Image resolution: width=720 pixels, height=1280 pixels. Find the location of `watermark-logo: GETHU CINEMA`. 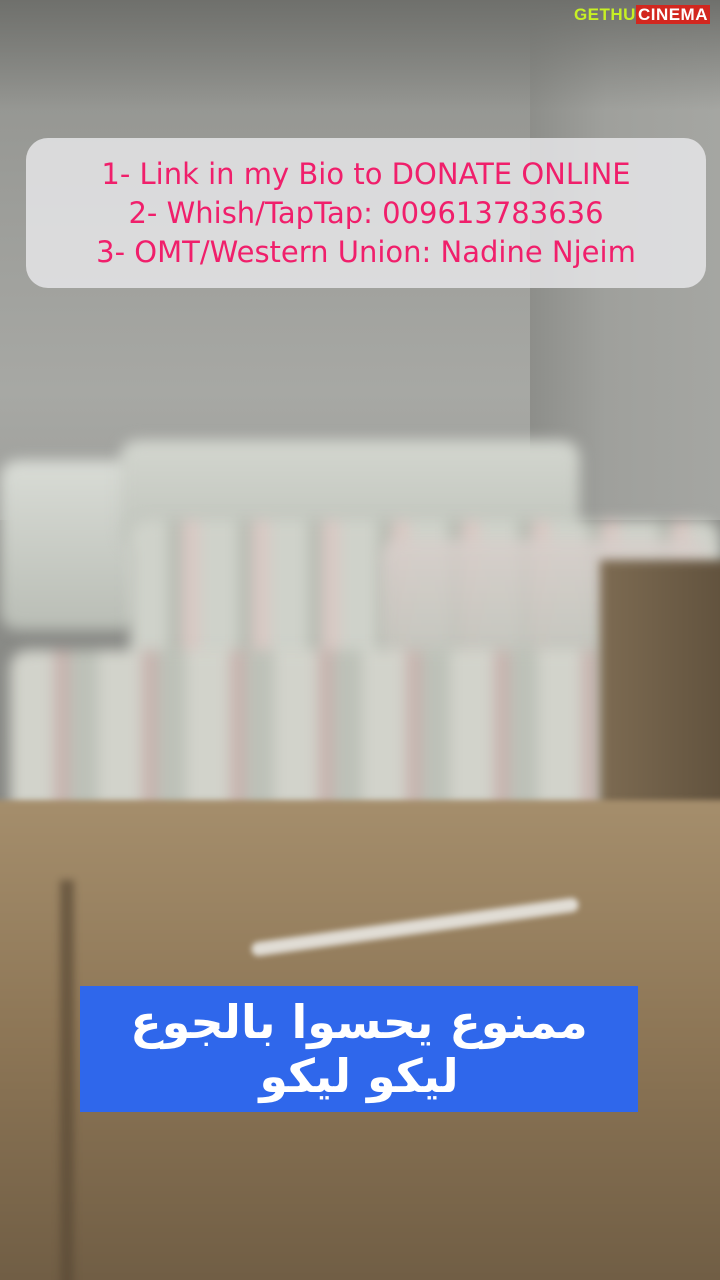

watermark-logo: GETHU CINEMA is located at coordinates (642, 15).